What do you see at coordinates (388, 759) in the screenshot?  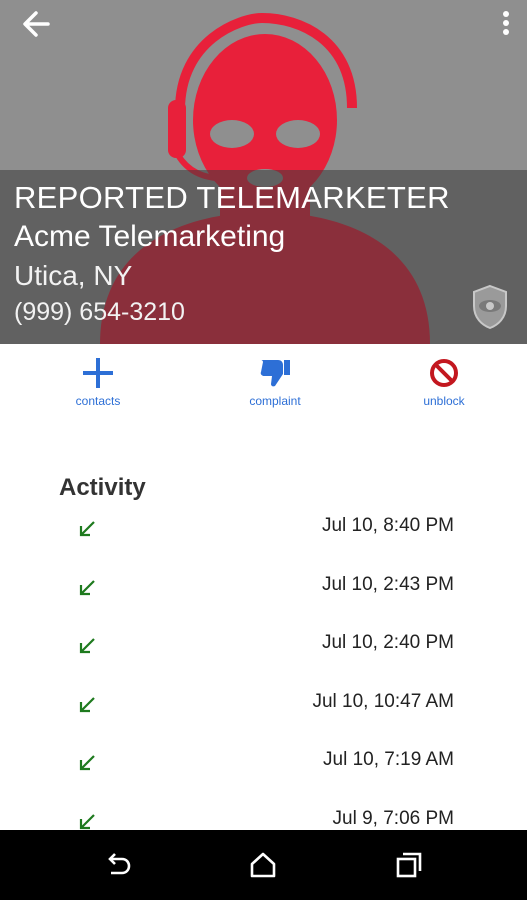 I see `call-time: Jul 10, 7:19 AM` at bounding box center [388, 759].